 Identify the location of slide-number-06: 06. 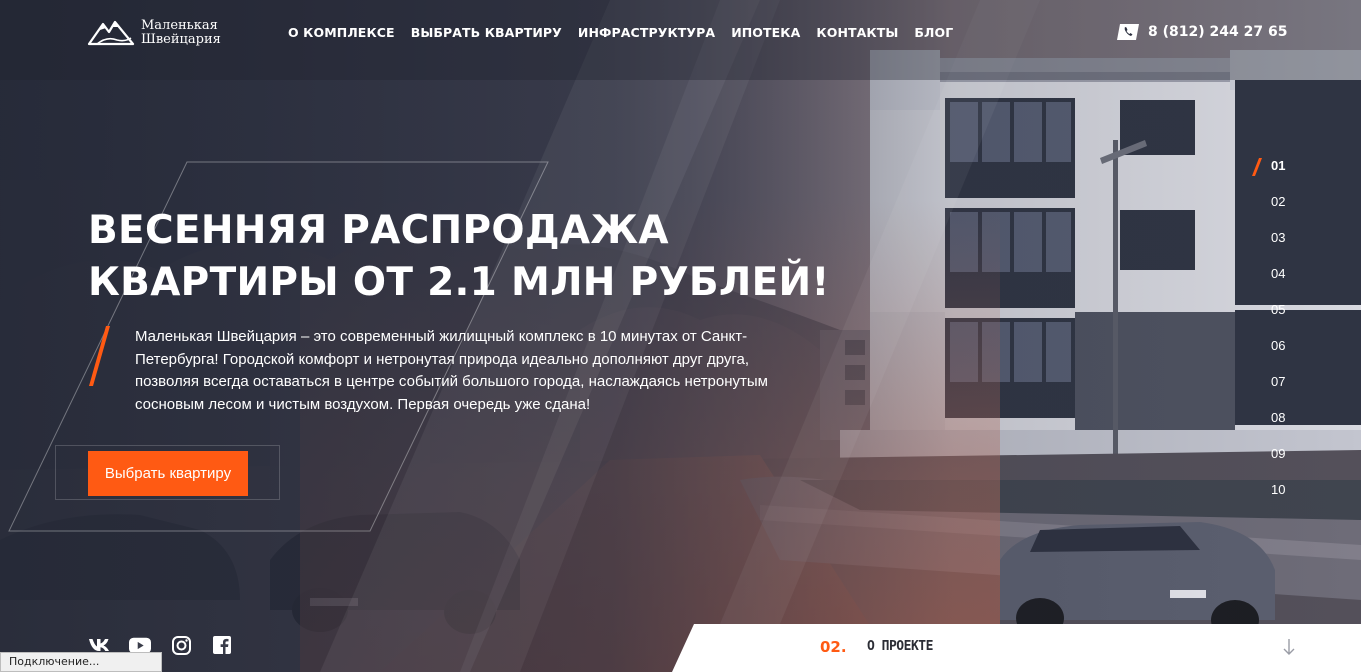
(1276, 354).